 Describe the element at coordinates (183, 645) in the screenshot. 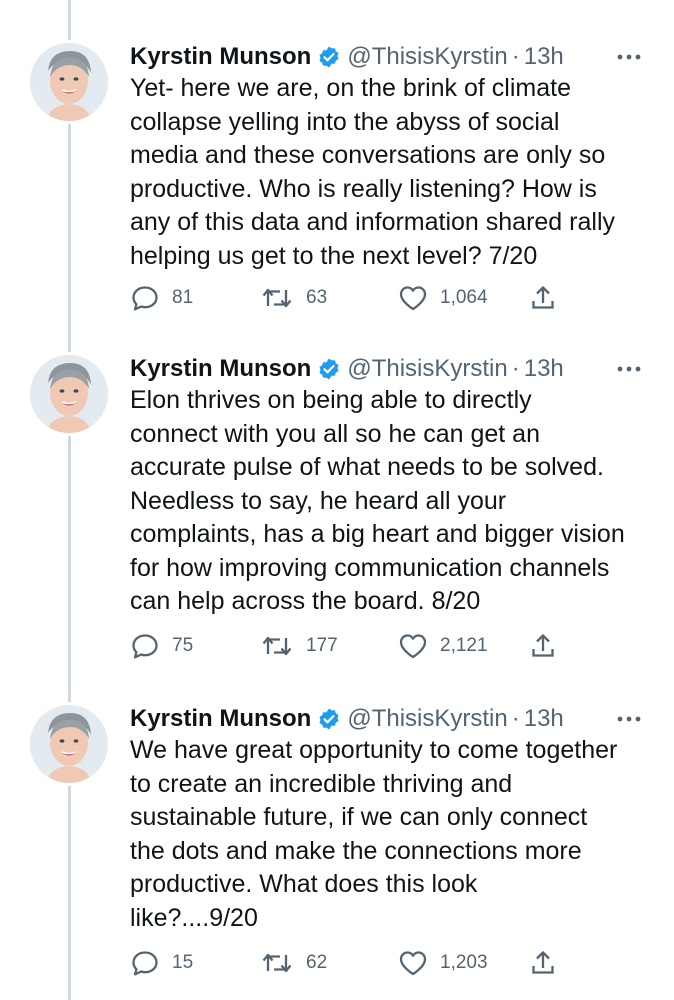

I see `reply-count: 75` at that location.